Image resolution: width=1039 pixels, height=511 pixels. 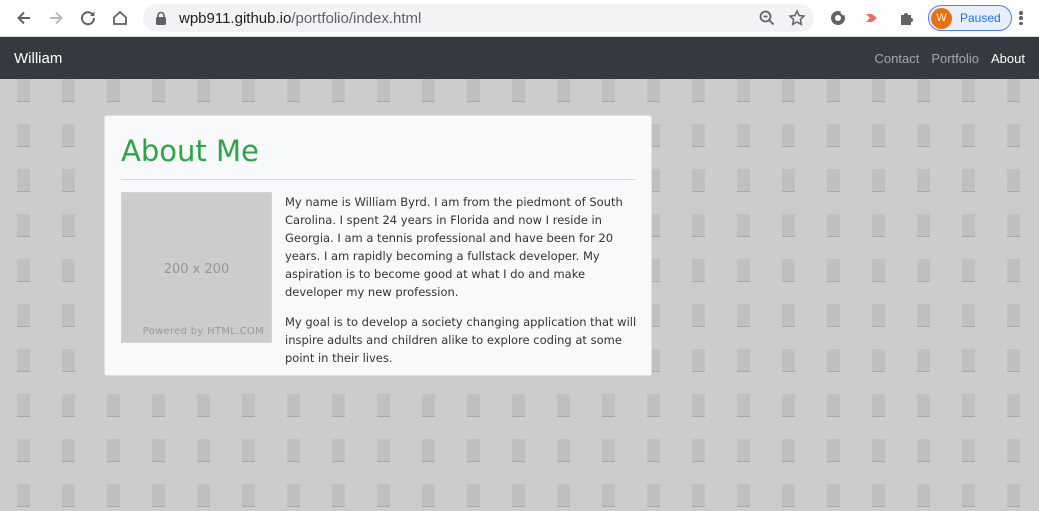 What do you see at coordinates (897, 58) in the screenshot?
I see `nav-link-contact: Contact` at bounding box center [897, 58].